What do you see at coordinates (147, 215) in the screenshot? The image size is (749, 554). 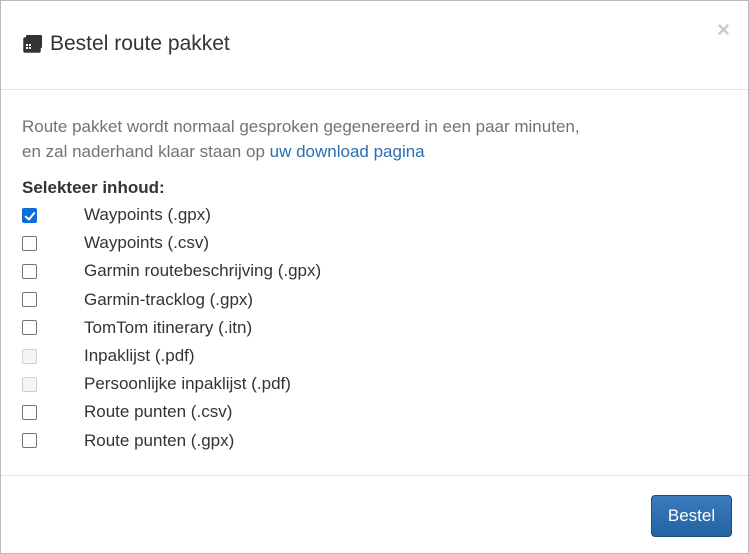 I see `option-label: Waypoints (.gpx)` at bounding box center [147, 215].